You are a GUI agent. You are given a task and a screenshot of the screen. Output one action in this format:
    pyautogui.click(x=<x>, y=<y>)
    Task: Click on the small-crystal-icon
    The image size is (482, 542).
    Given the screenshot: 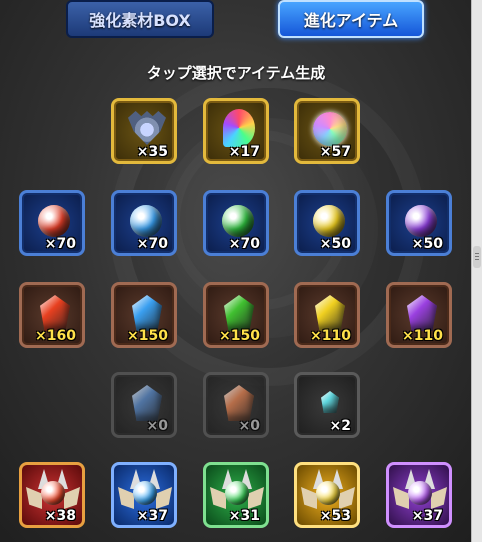 What is the action you would take?
    pyautogui.click(x=330, y=402)
    